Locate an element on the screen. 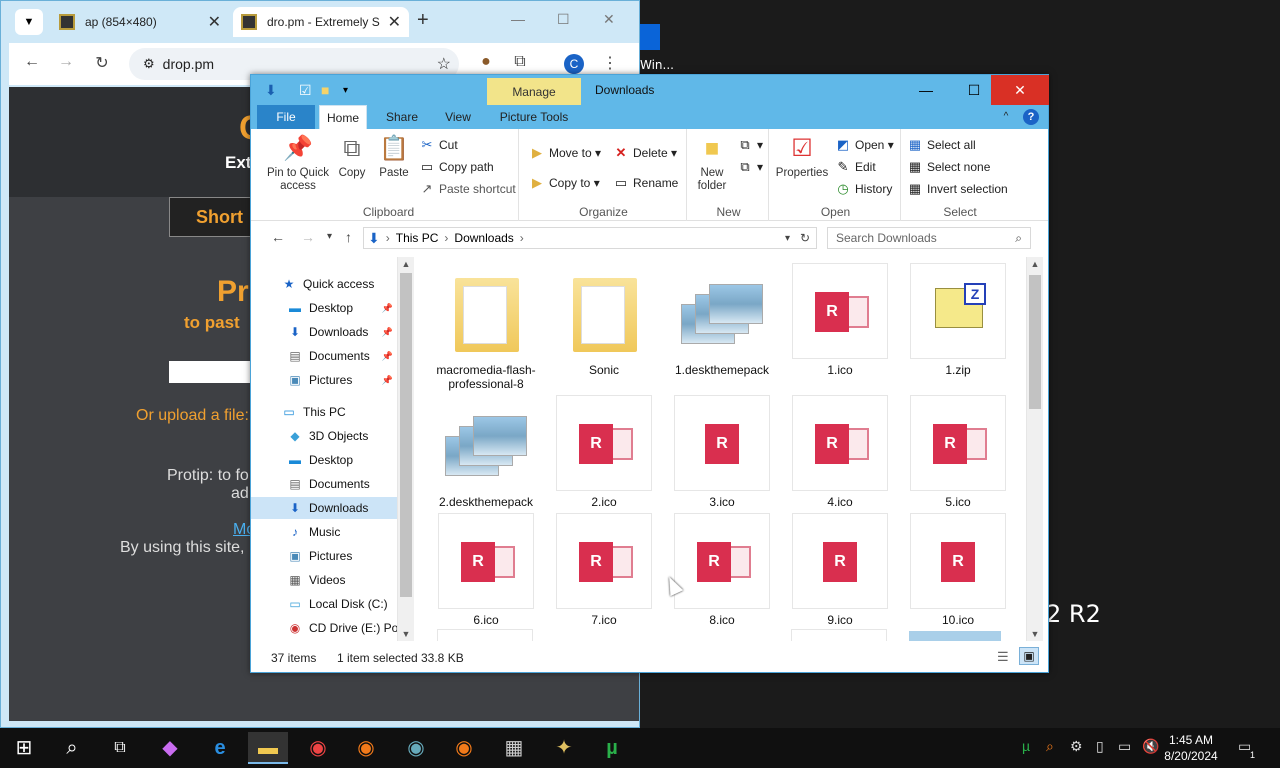 This screenshot has height=768, width=1280. customize-qat-icon: ▾ is located at coordinates (345, 90).